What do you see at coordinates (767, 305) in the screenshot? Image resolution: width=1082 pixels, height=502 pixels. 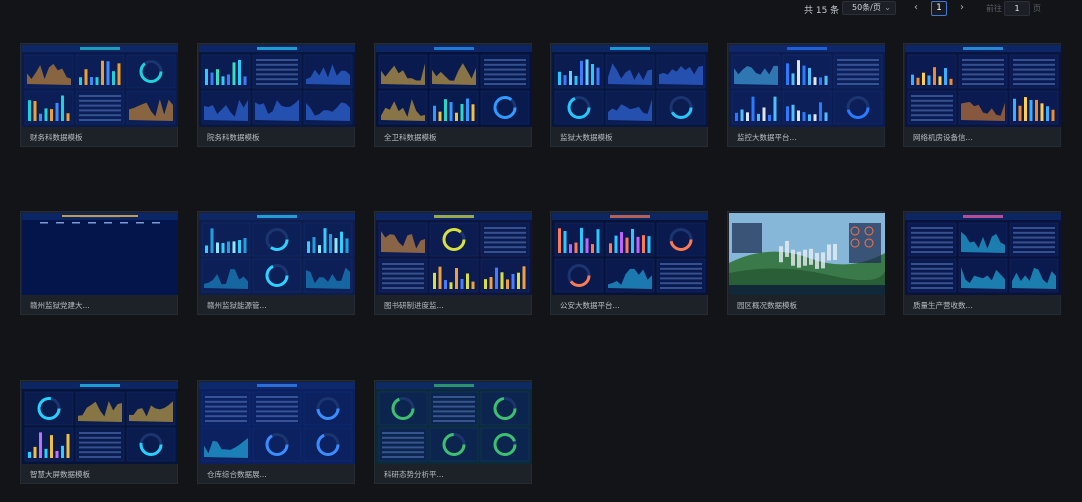 I see `template-title: 园区概况数据模板` at bounding box center [767, 305].